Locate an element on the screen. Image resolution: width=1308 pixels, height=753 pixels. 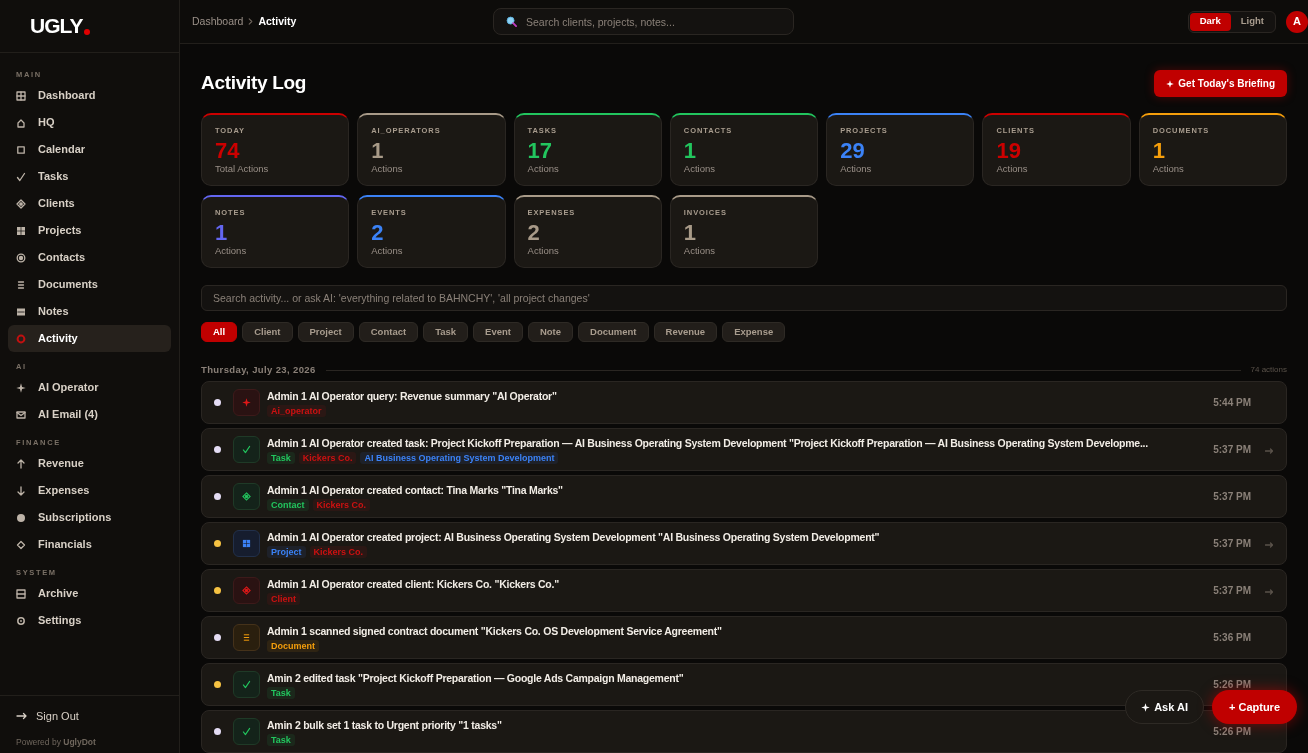
category-tag: Task is located at coordinates (281, 457).